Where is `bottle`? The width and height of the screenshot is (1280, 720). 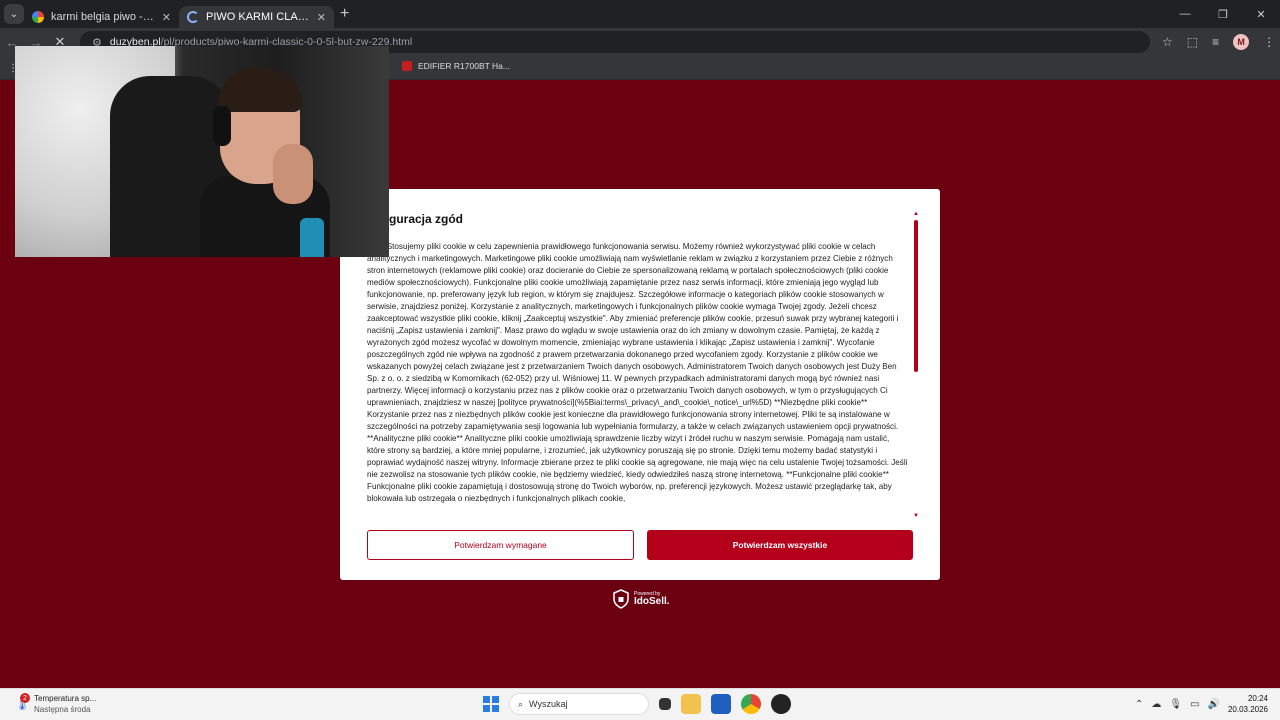 bottle is located at coordinates (312, 237).